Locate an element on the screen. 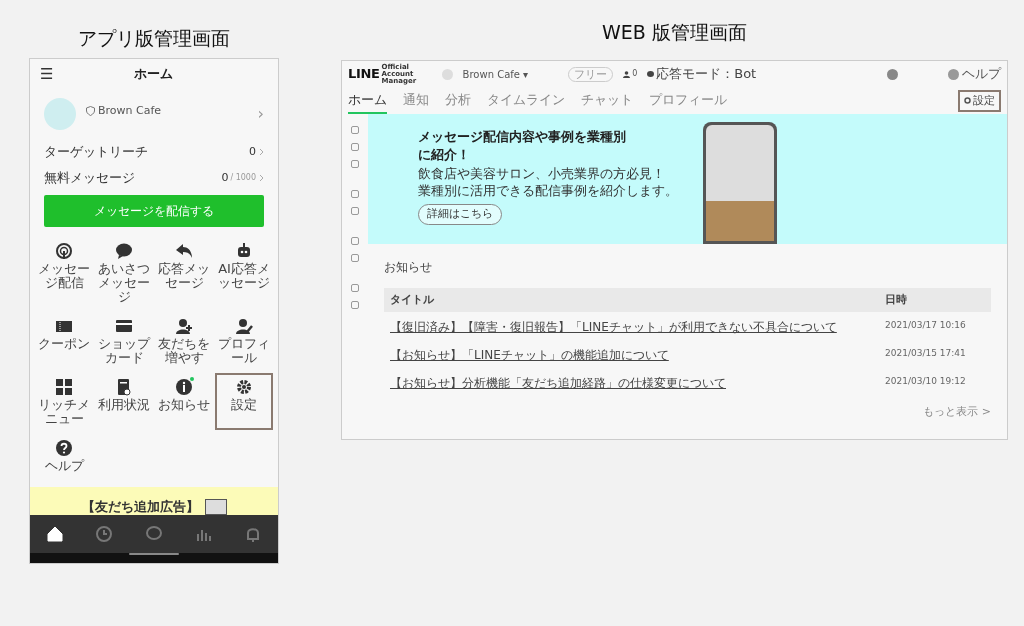 The height and width of the screenshot is (626, 1024). help-link: ヘルプ is located at coordinates (974, 74).